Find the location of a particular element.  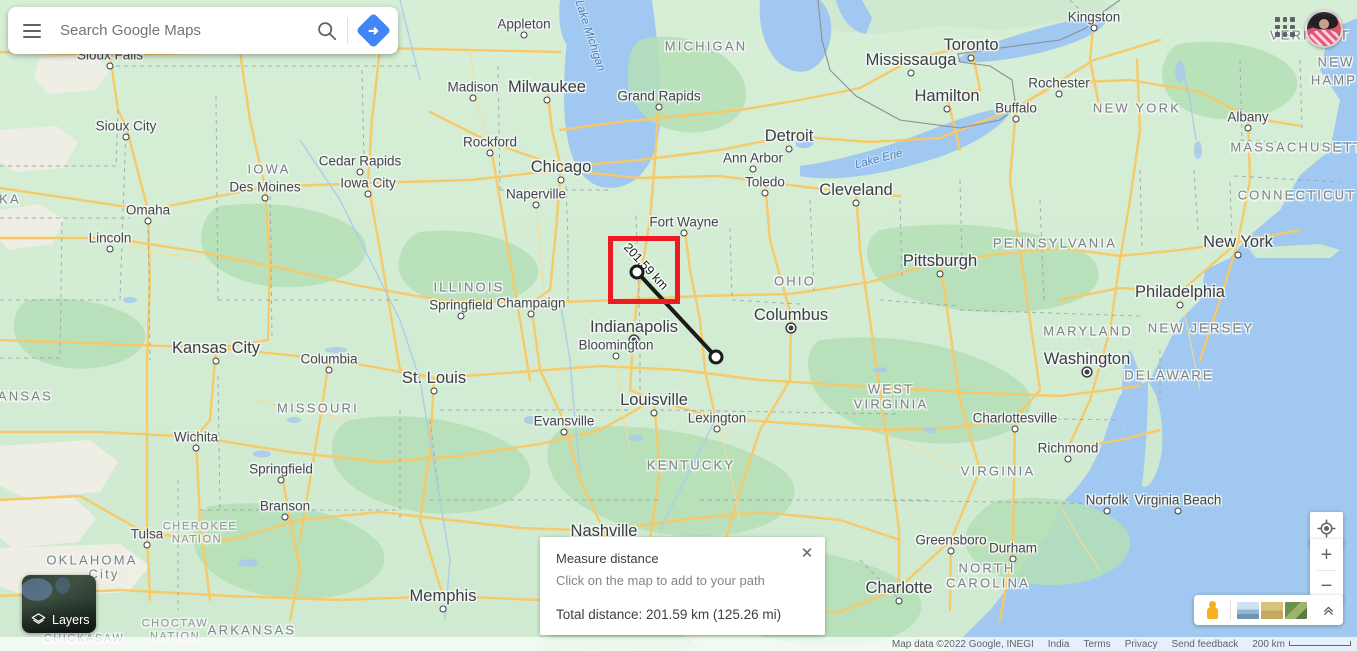

measure-panel-title: Measure distance is located at coordinates (607, 558).